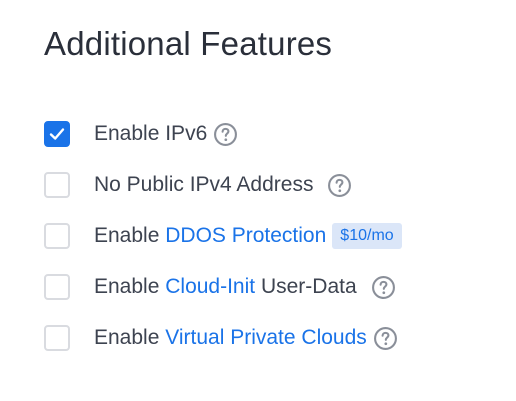 This screenshot has height=401, width=516. What do you see at coordinates (306, 286) in the screenshot?
I see `cloud-init-label-suffix: User-Data` at bounding box center [306, 286].